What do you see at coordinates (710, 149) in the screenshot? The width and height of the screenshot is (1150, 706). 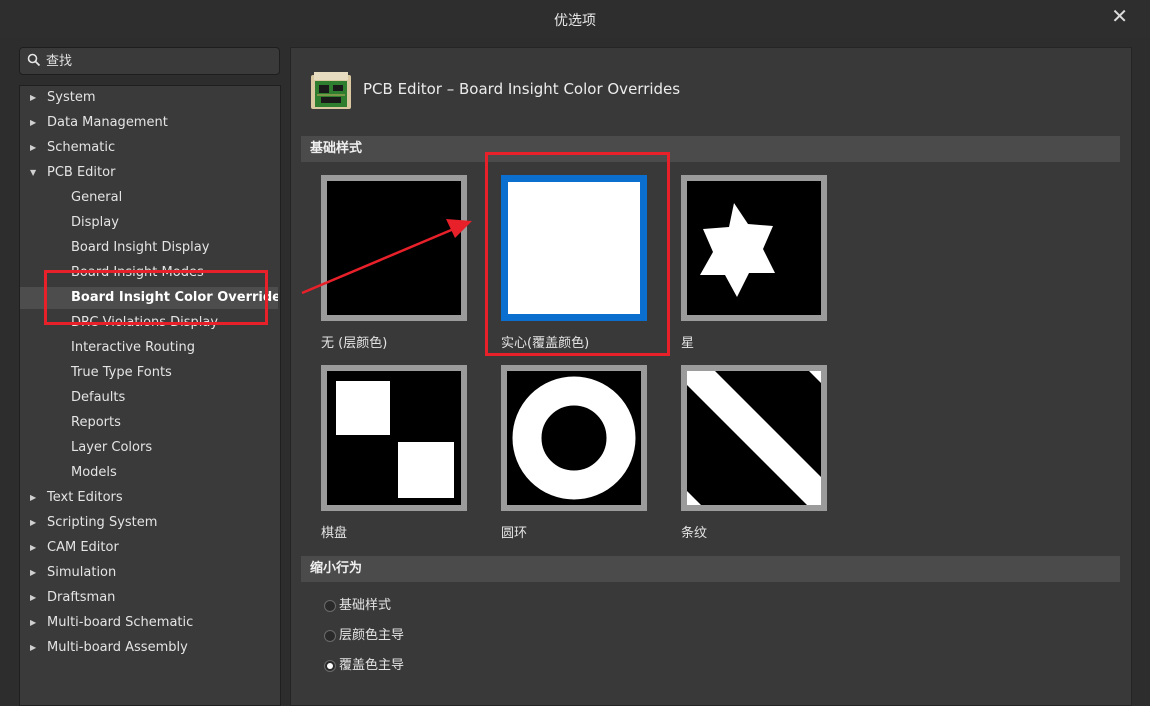 I see `section-base-pattern: 基础样式` at bounding box center [710, 149].